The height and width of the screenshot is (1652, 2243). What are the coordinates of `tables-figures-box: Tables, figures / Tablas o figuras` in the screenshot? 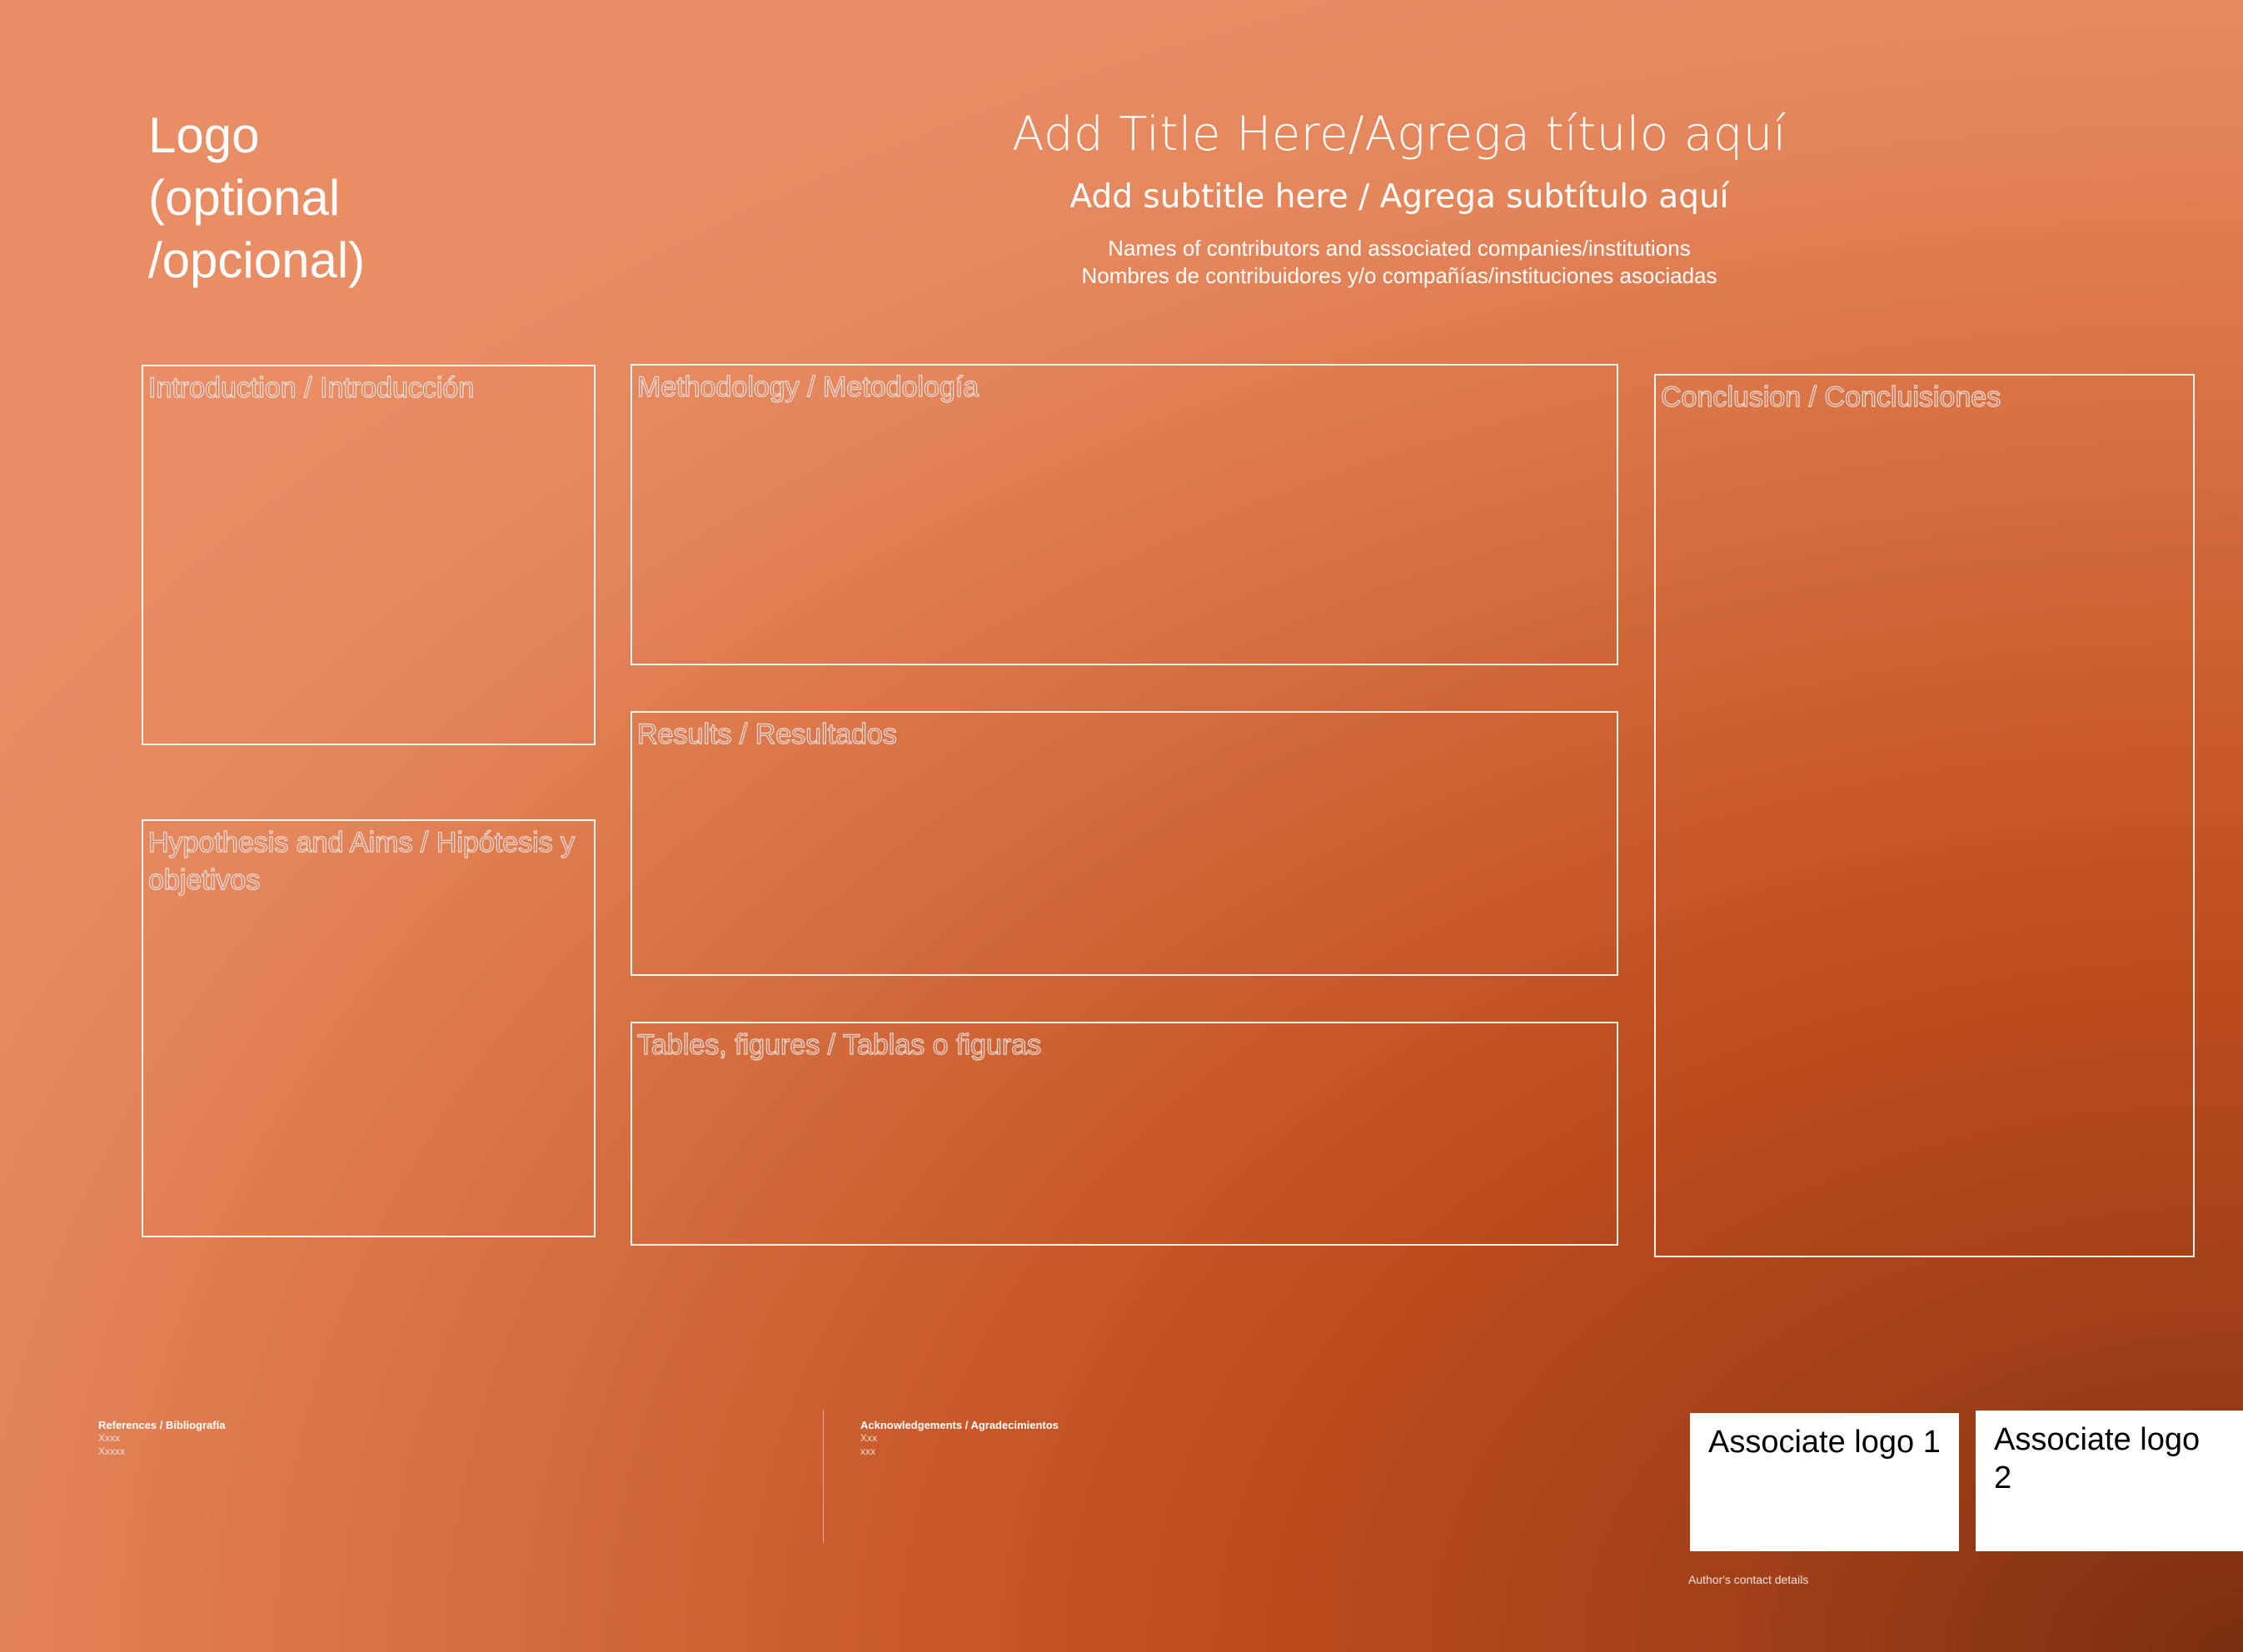 It's located at (1124, 1134).